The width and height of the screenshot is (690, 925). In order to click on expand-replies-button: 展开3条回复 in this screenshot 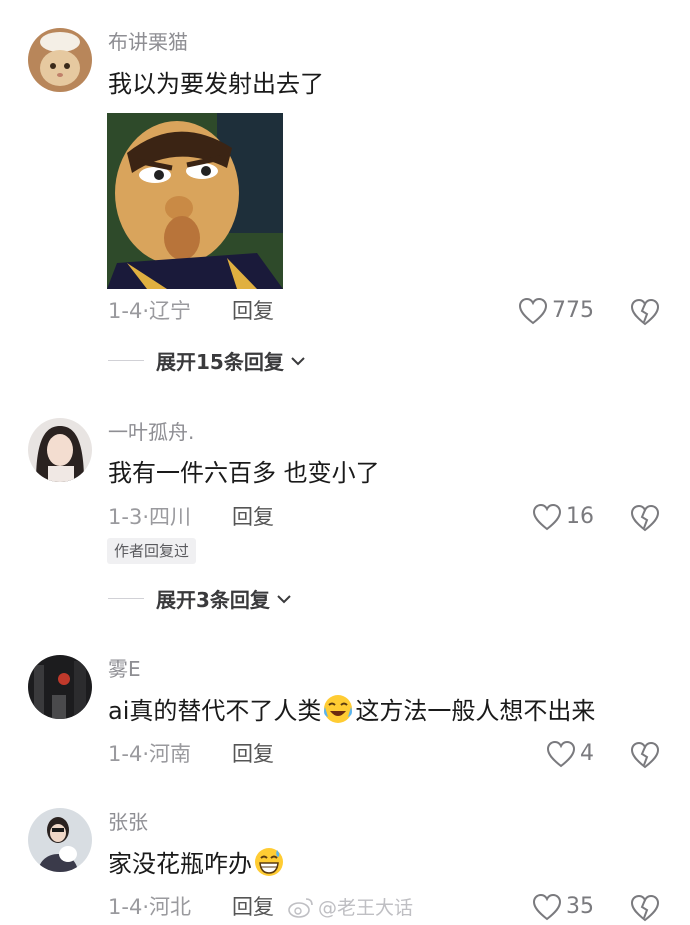, I will do `click(200, 598)`.